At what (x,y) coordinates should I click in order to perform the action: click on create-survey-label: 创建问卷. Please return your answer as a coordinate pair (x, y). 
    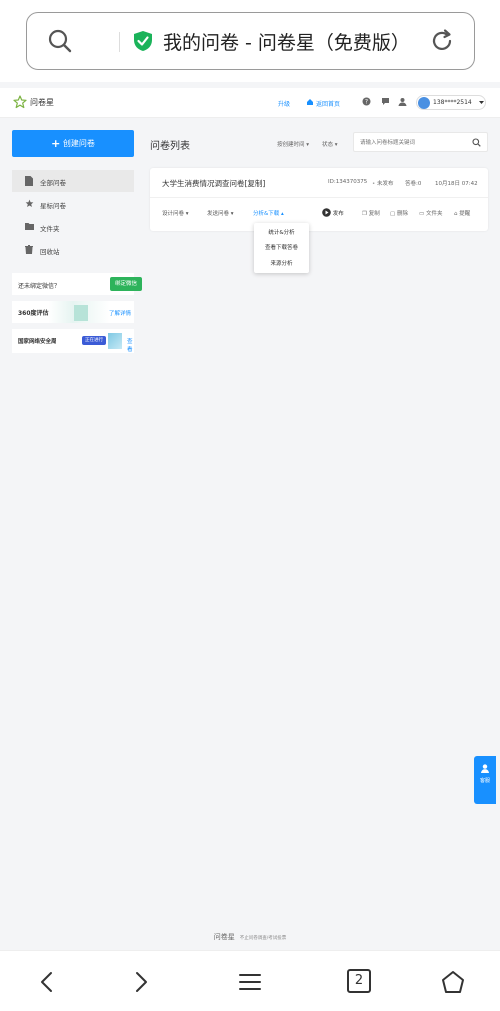
    Looking at the image, I should click on (78, 143).